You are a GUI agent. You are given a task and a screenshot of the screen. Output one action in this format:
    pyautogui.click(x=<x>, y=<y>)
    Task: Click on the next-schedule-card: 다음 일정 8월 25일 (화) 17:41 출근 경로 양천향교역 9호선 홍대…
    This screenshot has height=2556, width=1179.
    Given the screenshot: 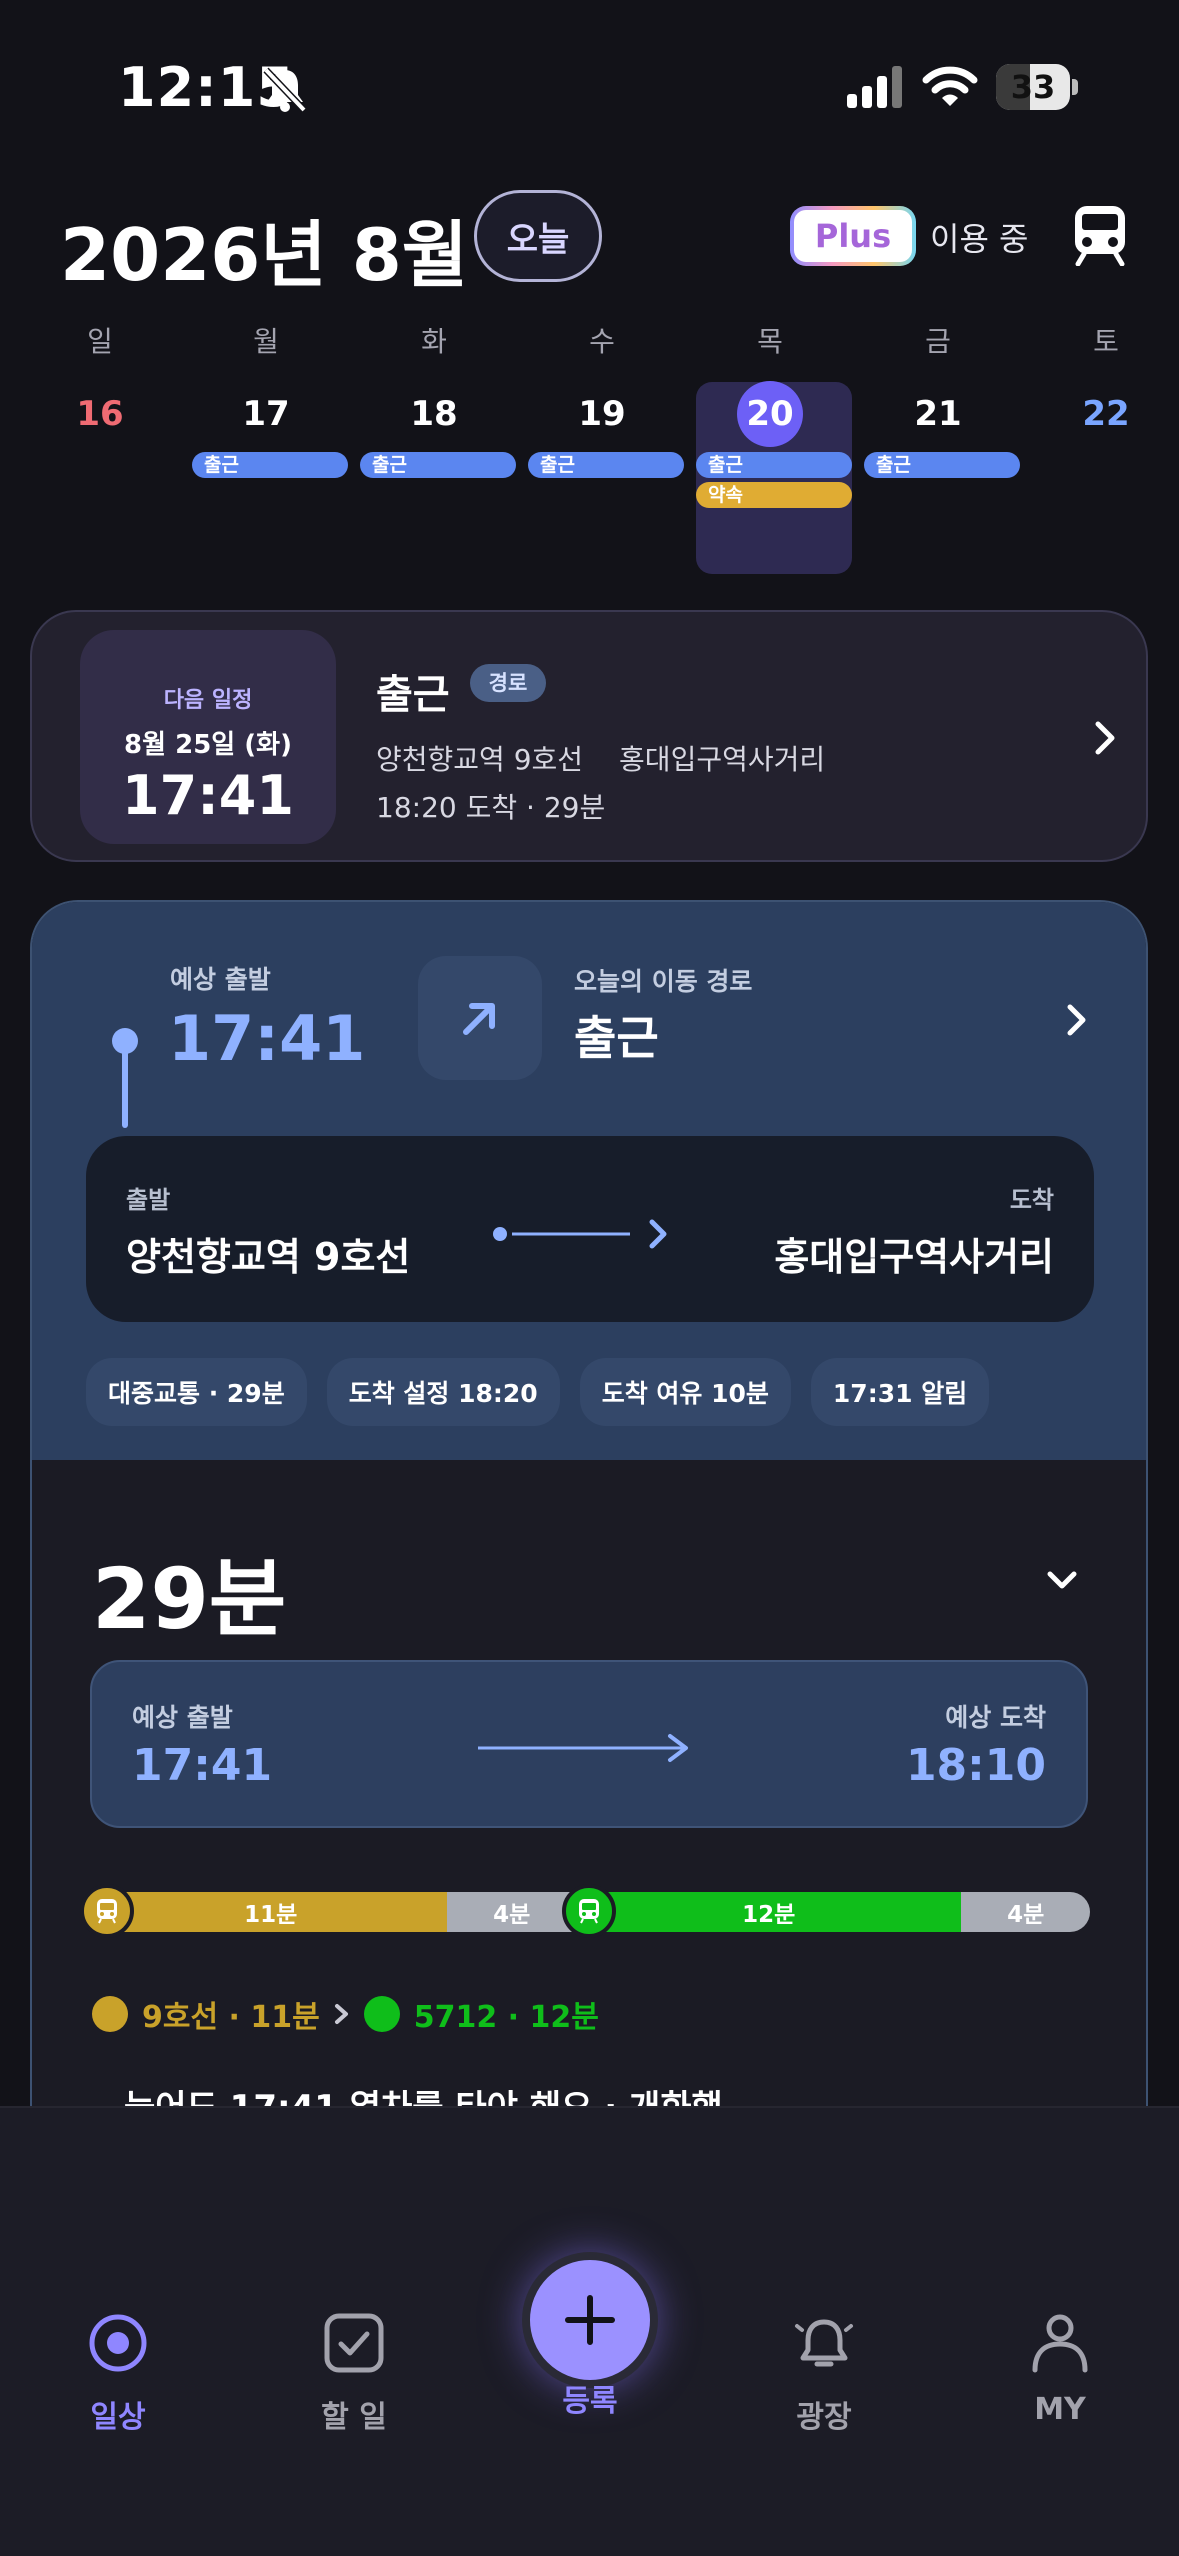 What is the action you would take?
    pyautogui.click(x=589, y=736)
    